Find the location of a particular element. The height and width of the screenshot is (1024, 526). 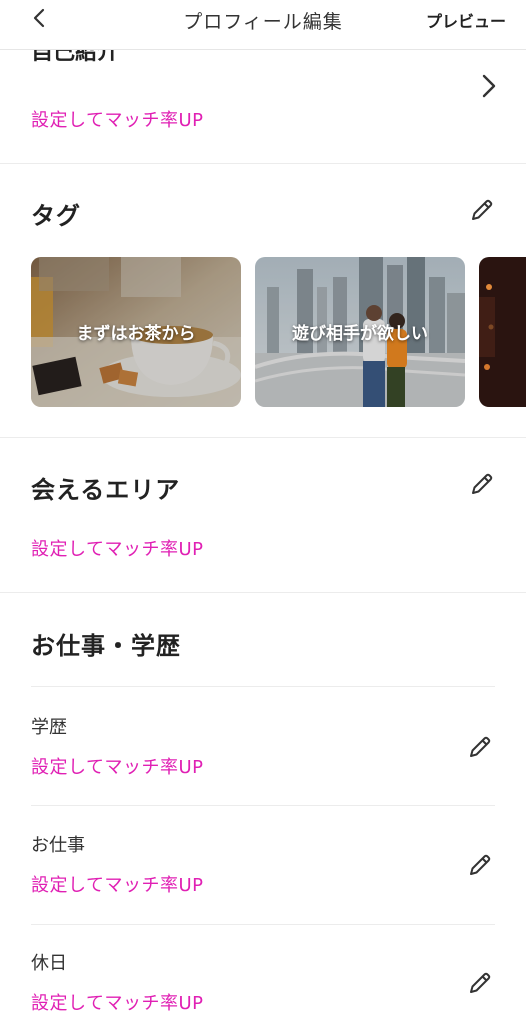

tag-label: 遊び相手が欲しい is located at coordinates (360, 334).